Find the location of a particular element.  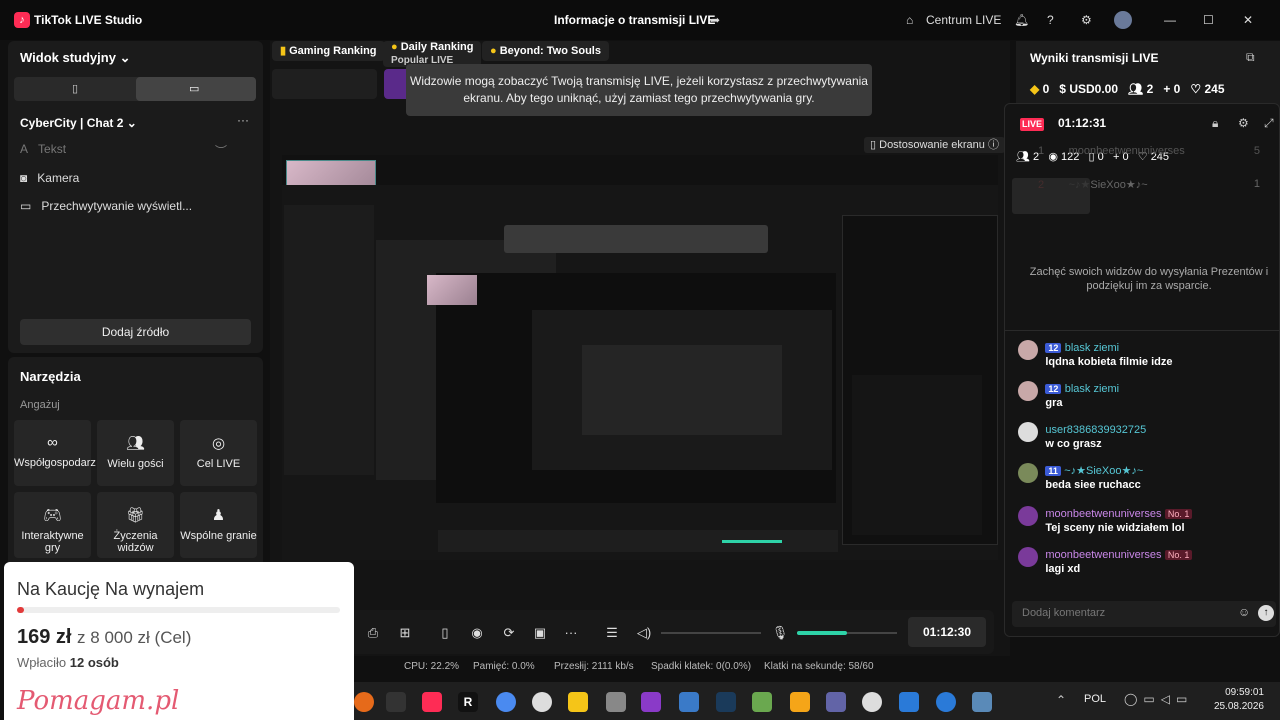

username: user8386839932725 is located at coordinates (1095, 430).